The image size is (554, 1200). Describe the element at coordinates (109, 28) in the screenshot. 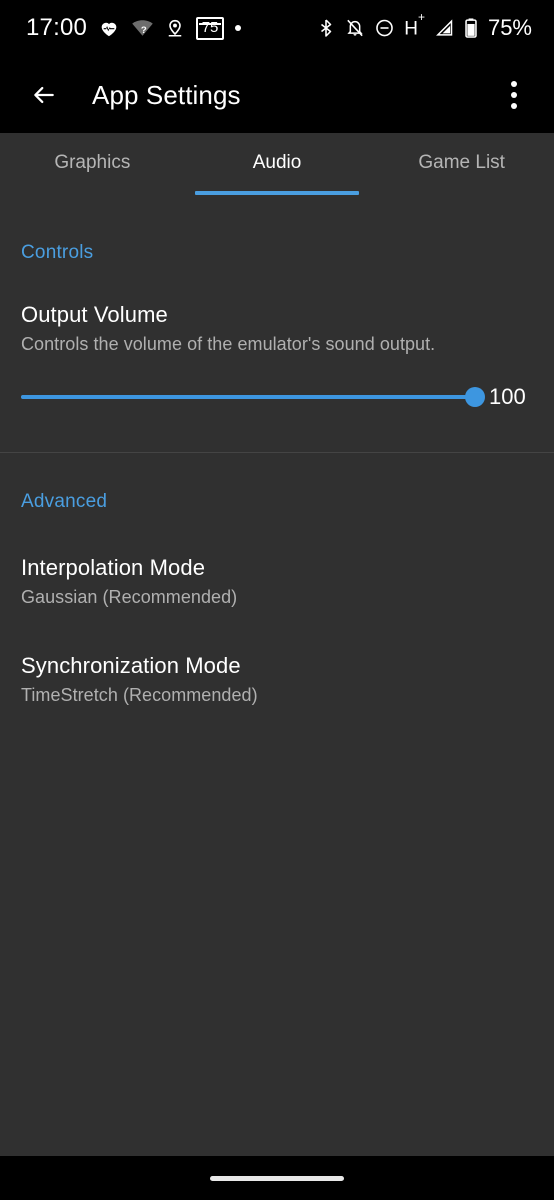

I see `heart-pulse-icon` at that location.